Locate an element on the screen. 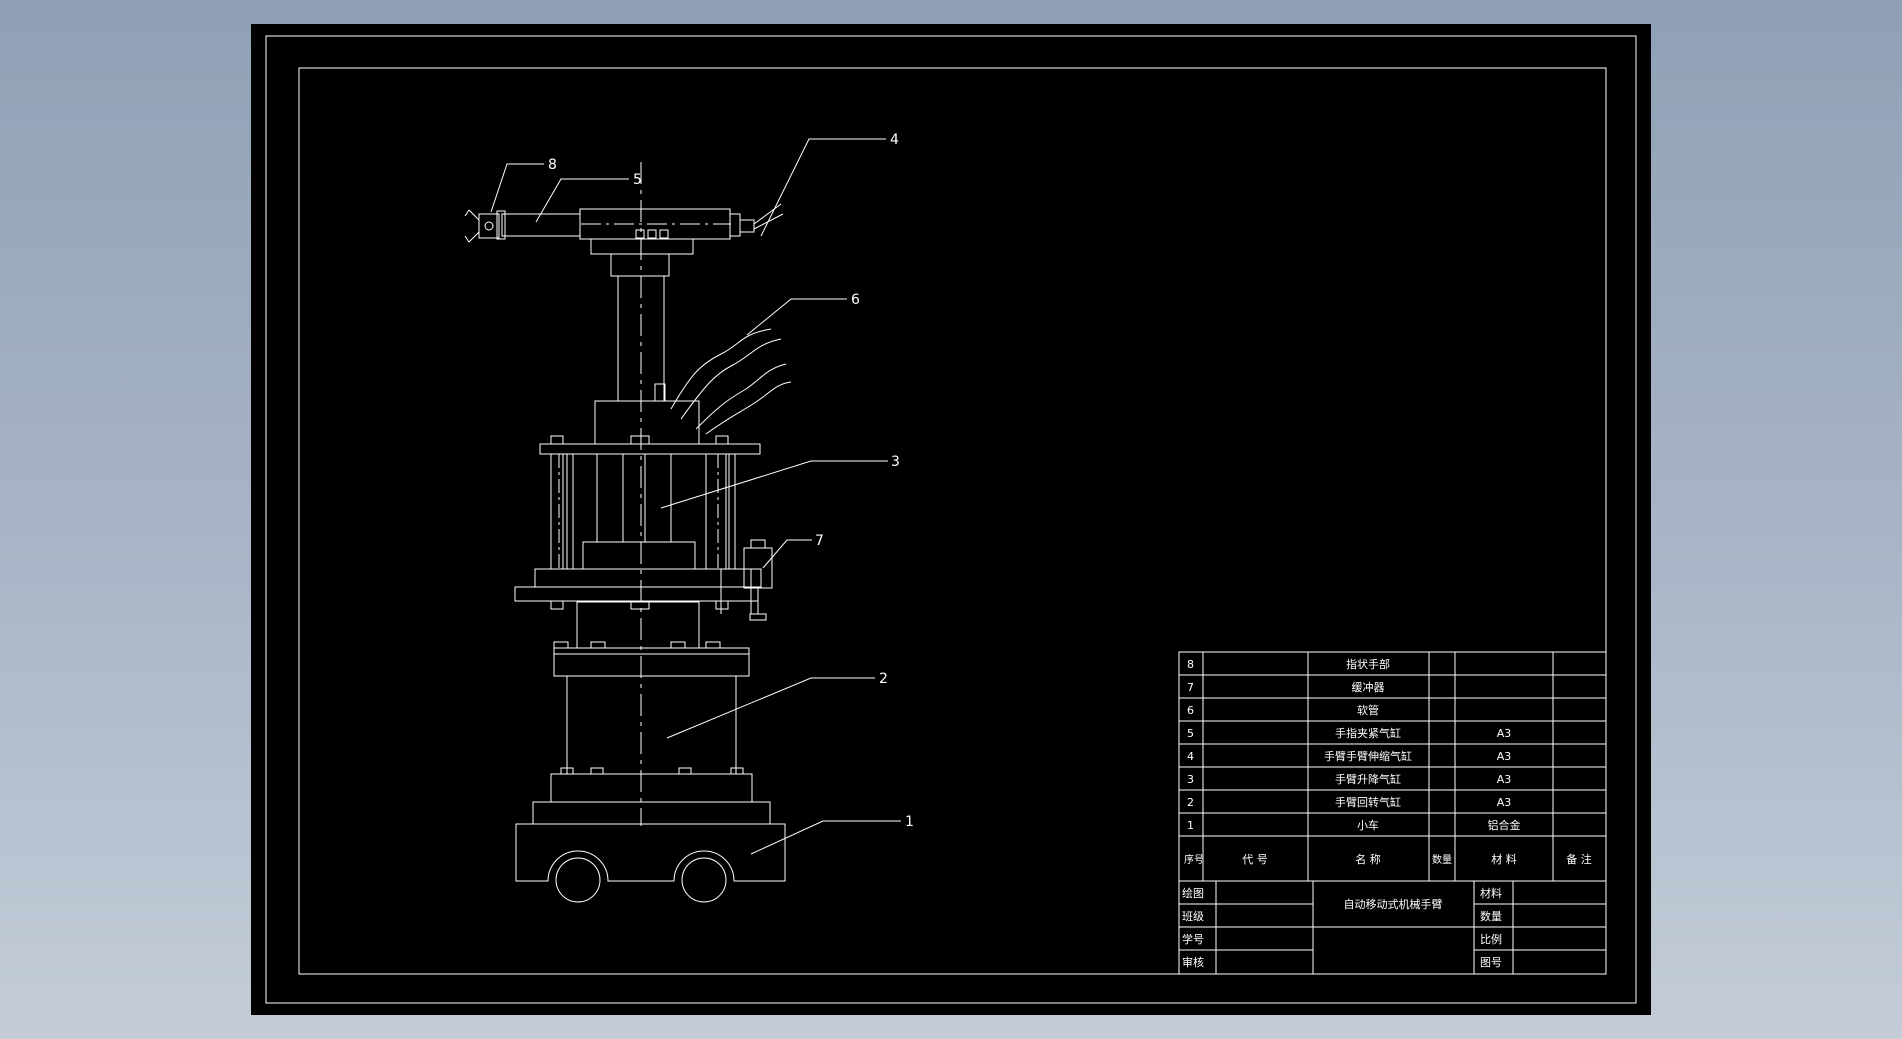  row-name: 小车 is located at coordinates (1368, 825).